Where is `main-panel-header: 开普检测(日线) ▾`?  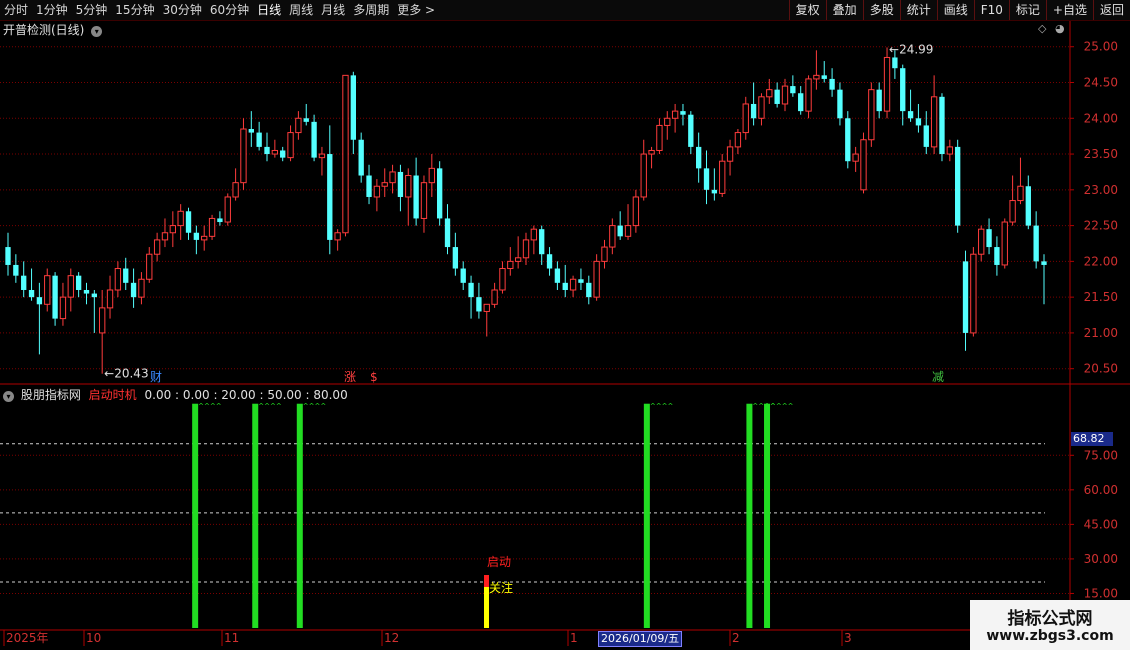
main-panel-header: 开普检测(日线) ▾ is located at coordinates (53, 30).